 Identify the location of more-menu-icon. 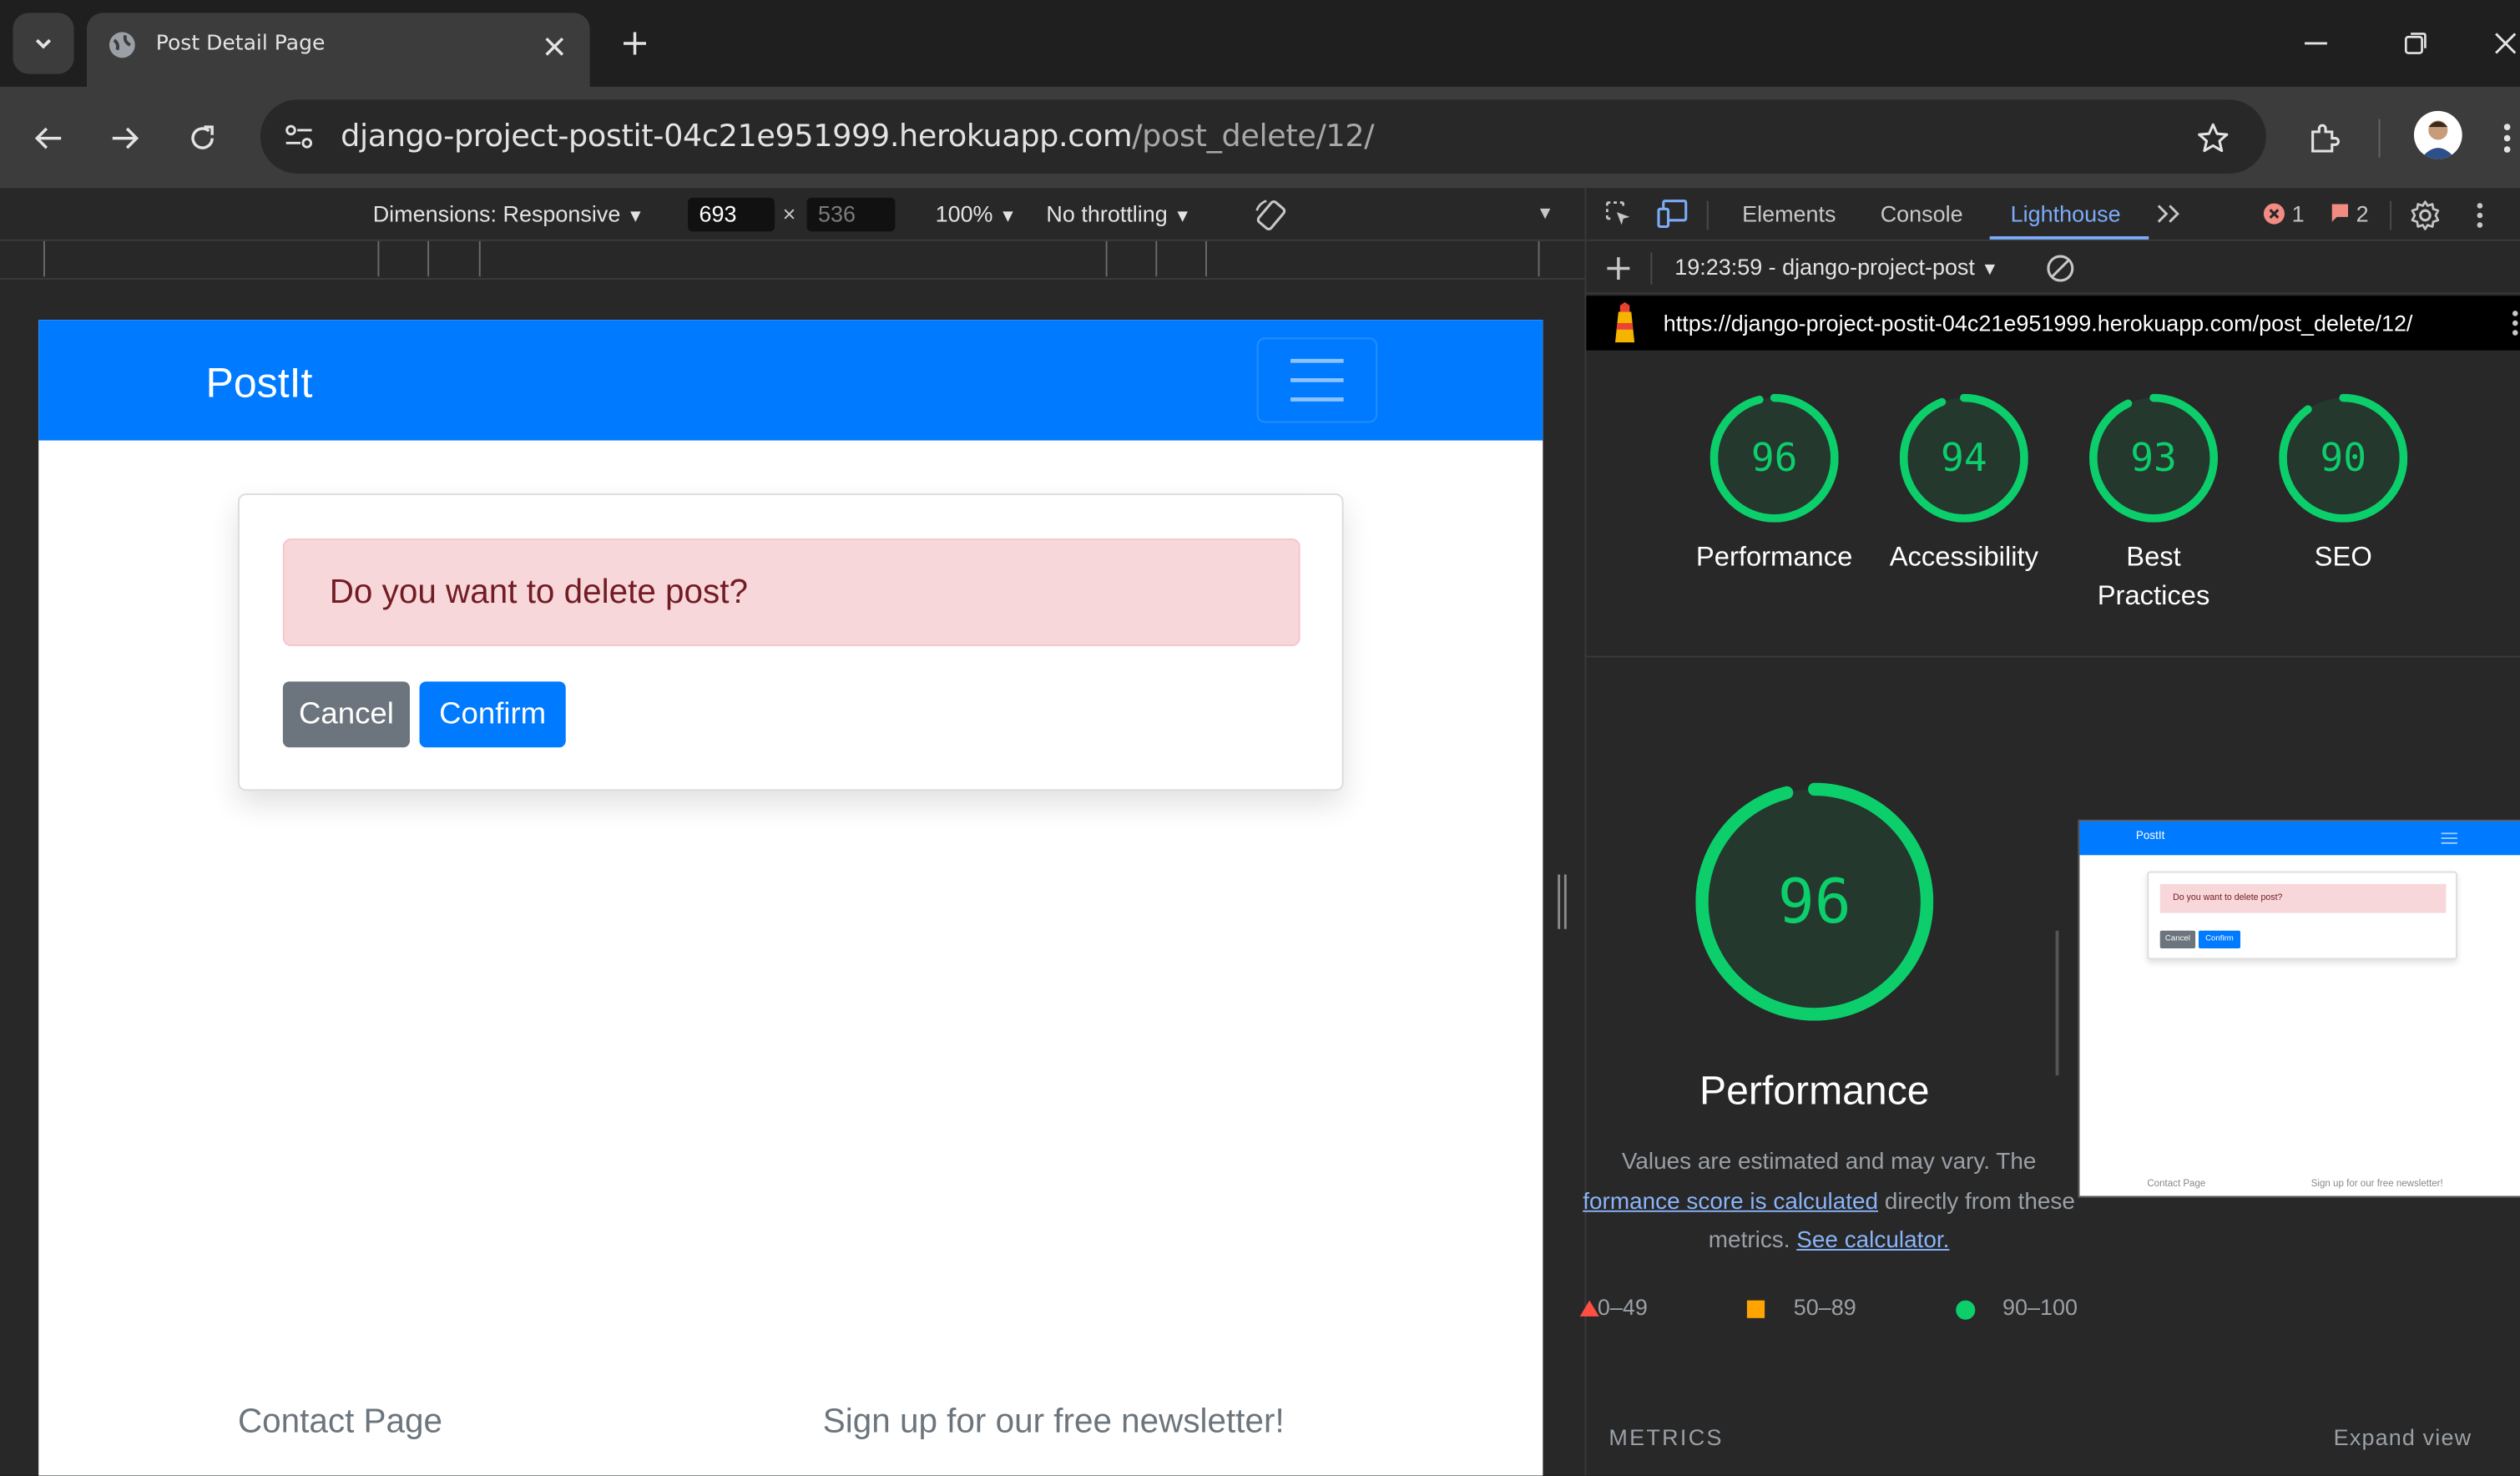
(2511, 138).